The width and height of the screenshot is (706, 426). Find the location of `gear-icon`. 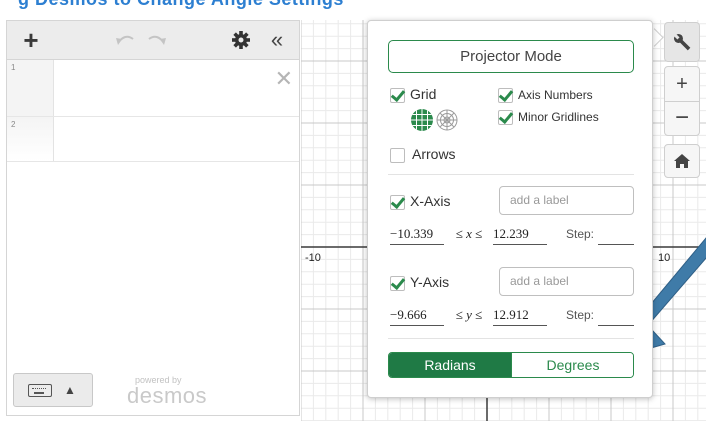

gear-icon is located at coordinates (241, 40).